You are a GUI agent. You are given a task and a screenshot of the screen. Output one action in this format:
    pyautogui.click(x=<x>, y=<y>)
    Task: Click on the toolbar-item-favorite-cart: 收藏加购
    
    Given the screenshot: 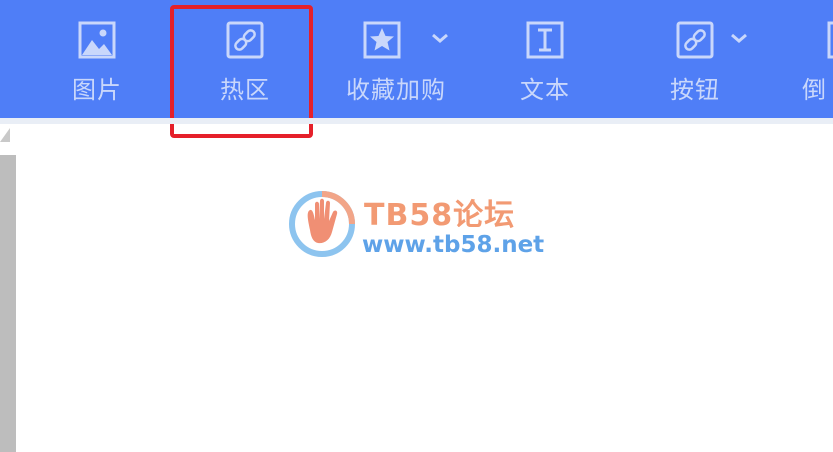 What is the action you would take?
    pyautogui.click(x=396, y=59)
    